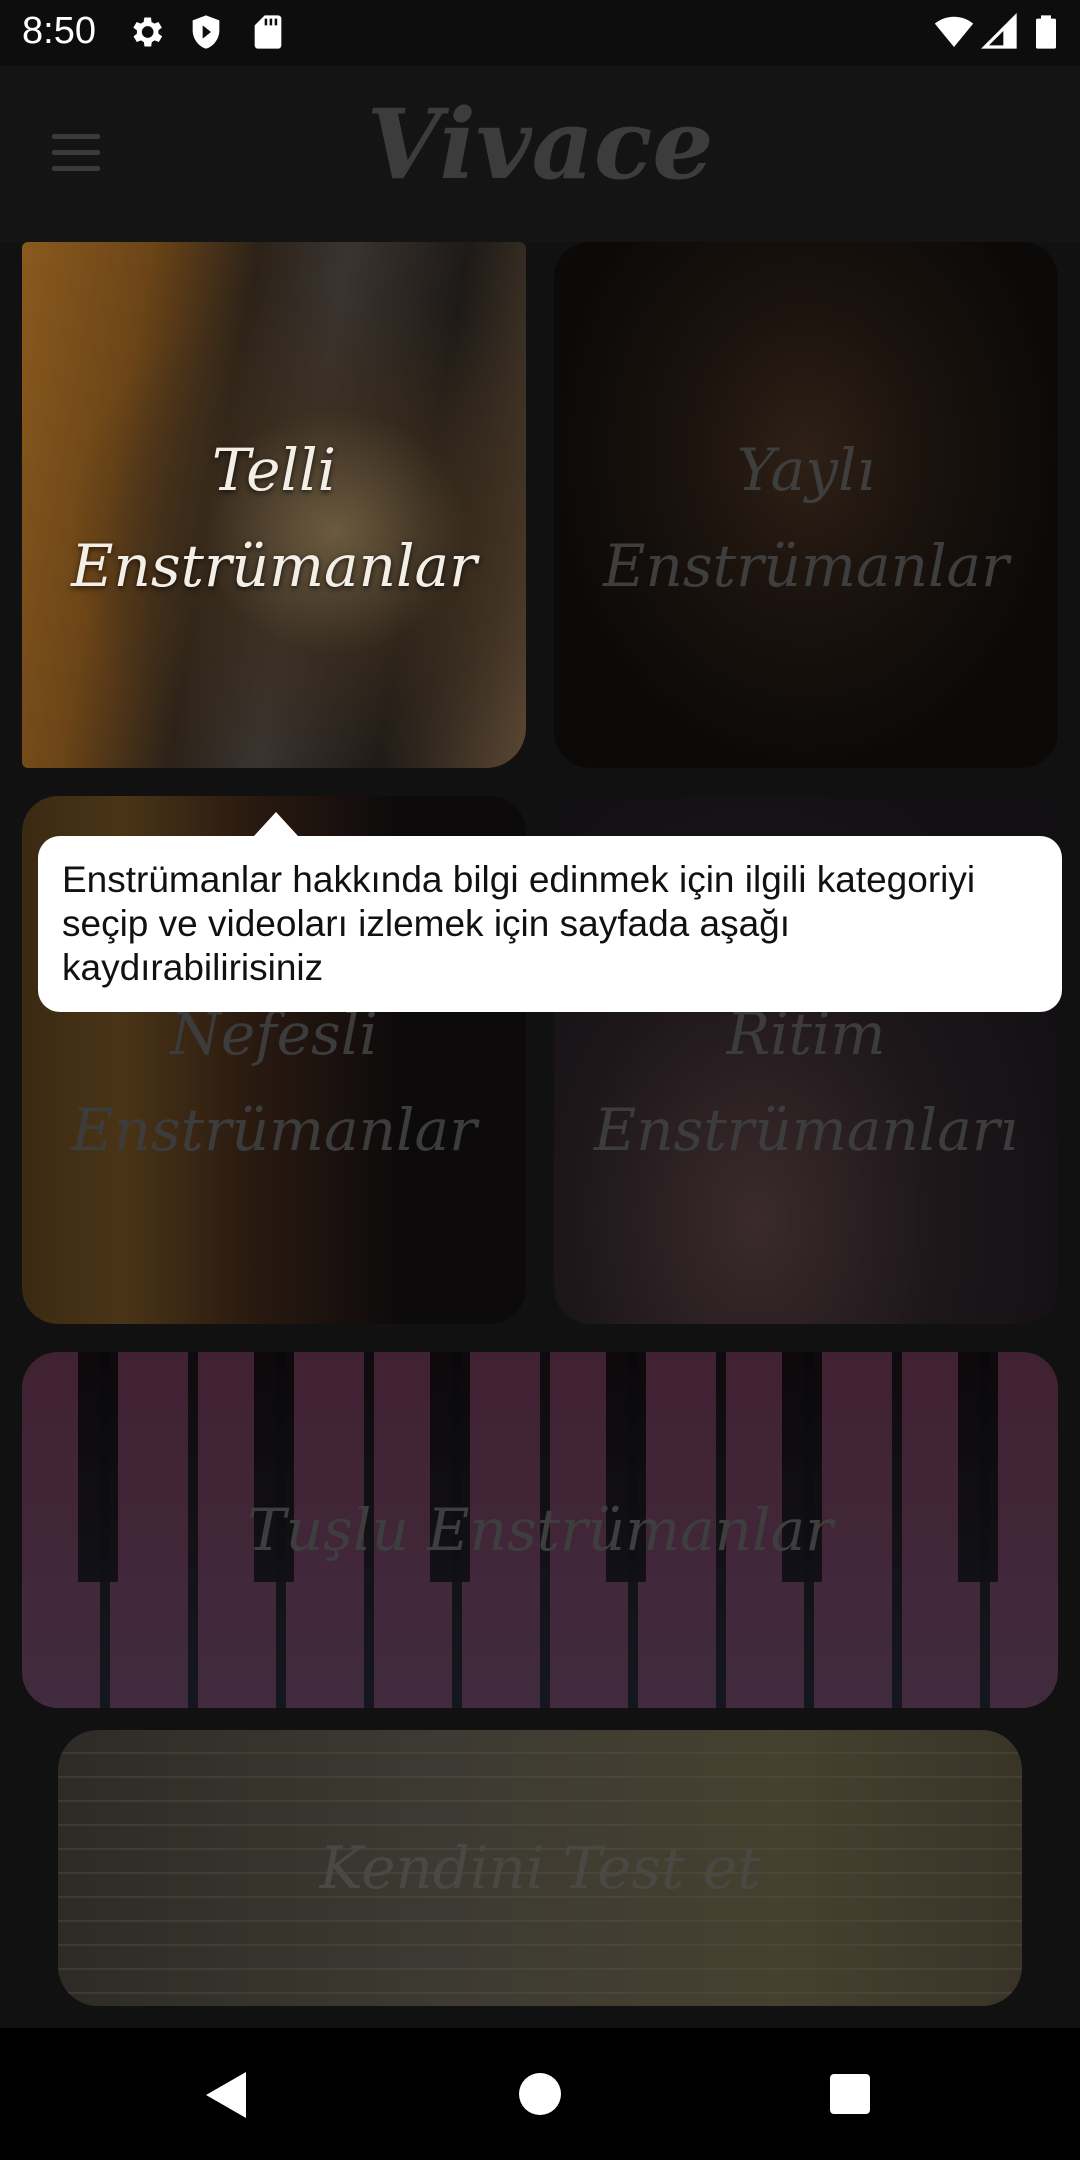 This screenshot has width=1080, height=2160. I want to click on battery-icon, so click(1046, 32).